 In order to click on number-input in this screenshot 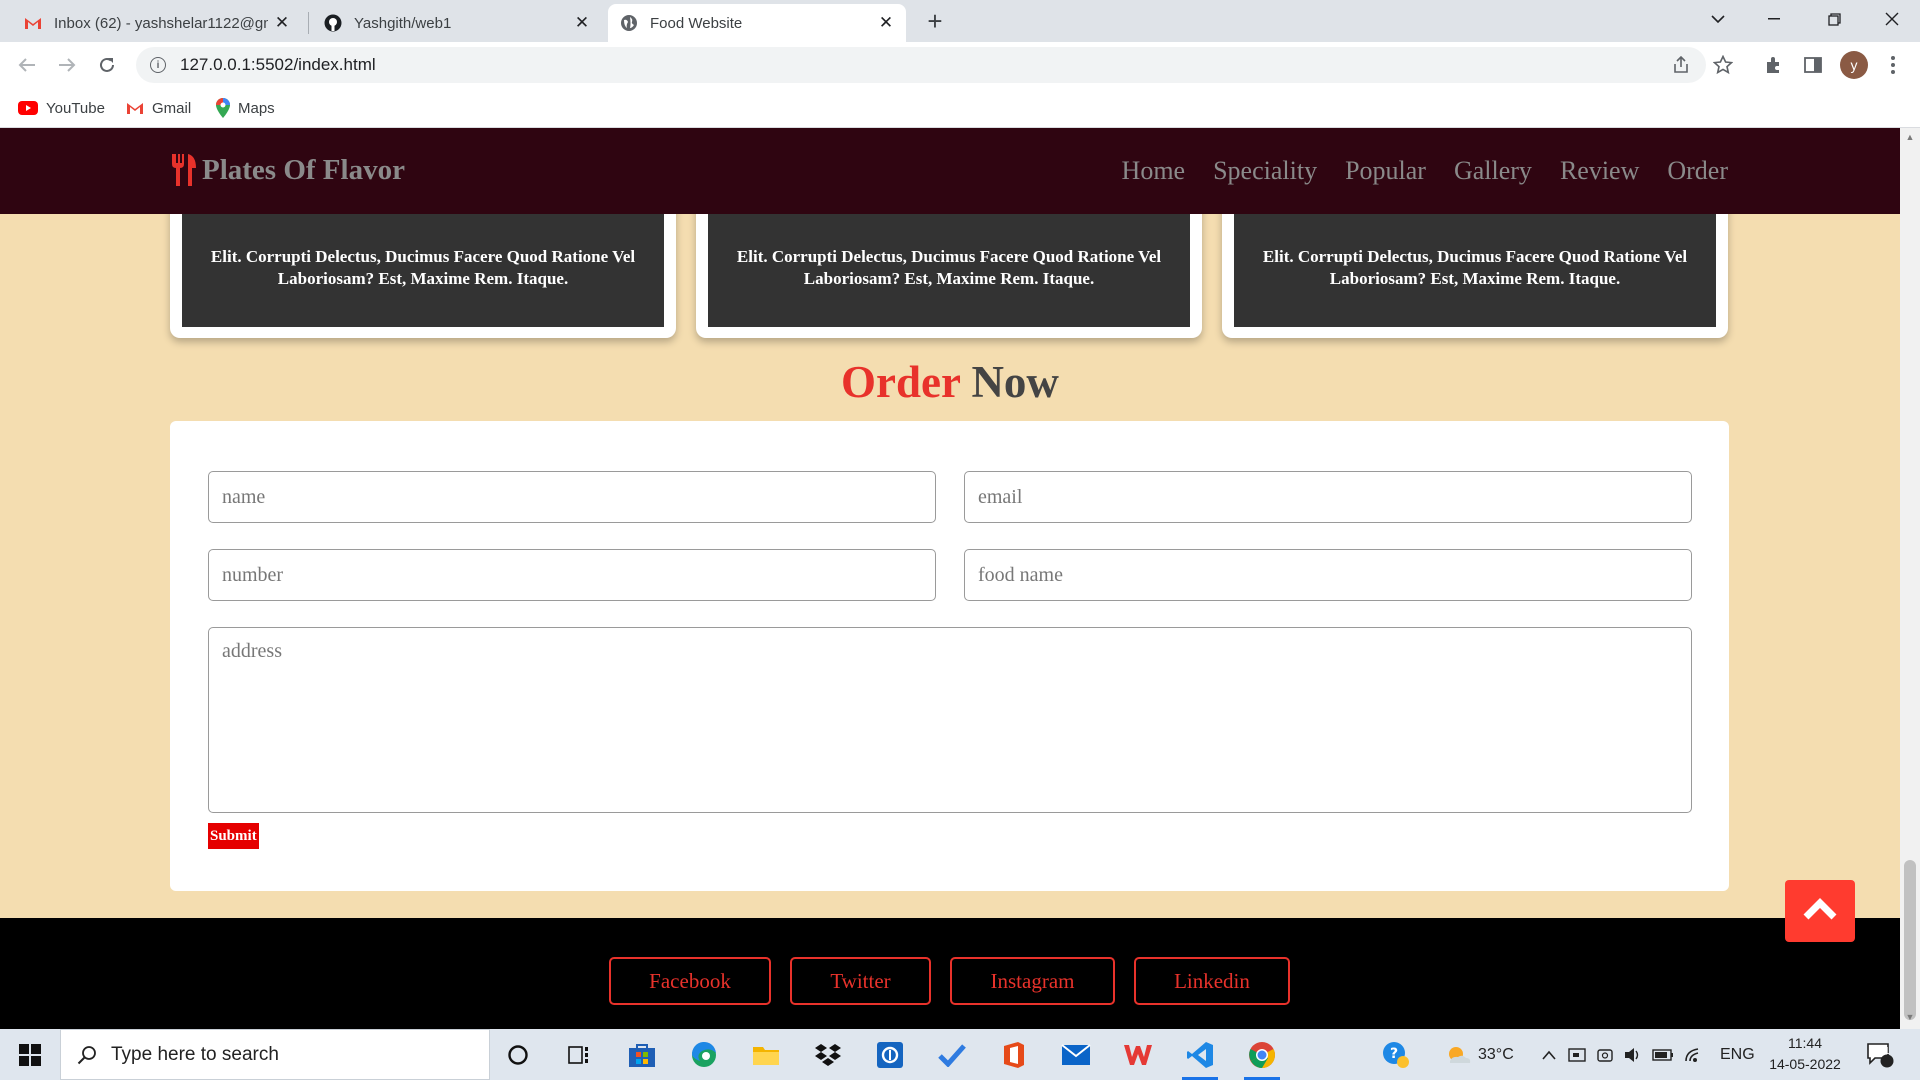, I will do `click(572, 575)`.